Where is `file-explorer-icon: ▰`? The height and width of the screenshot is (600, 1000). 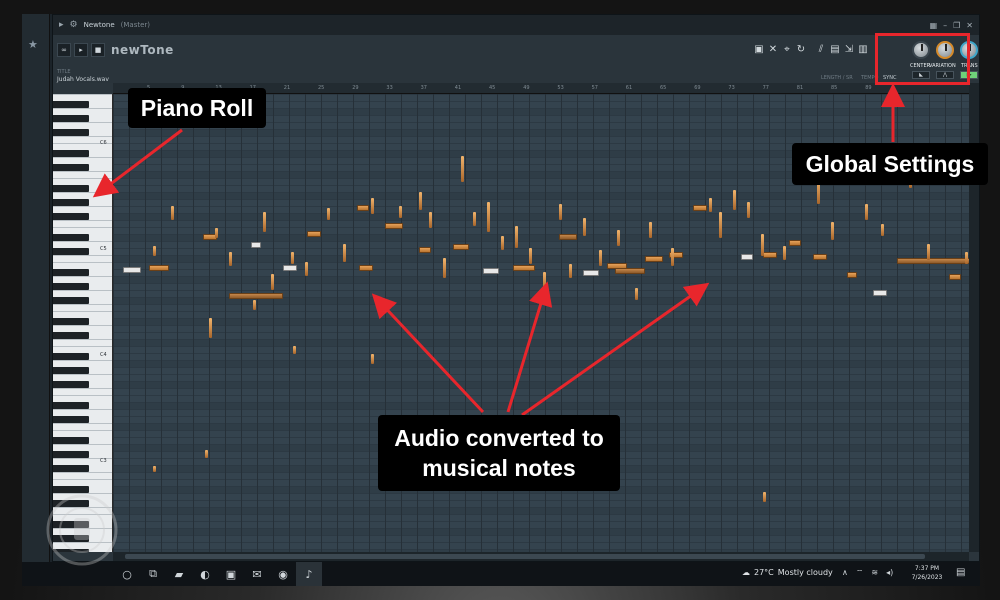
file-explorer-icon: ▰ is located at coordinates (179, 574).